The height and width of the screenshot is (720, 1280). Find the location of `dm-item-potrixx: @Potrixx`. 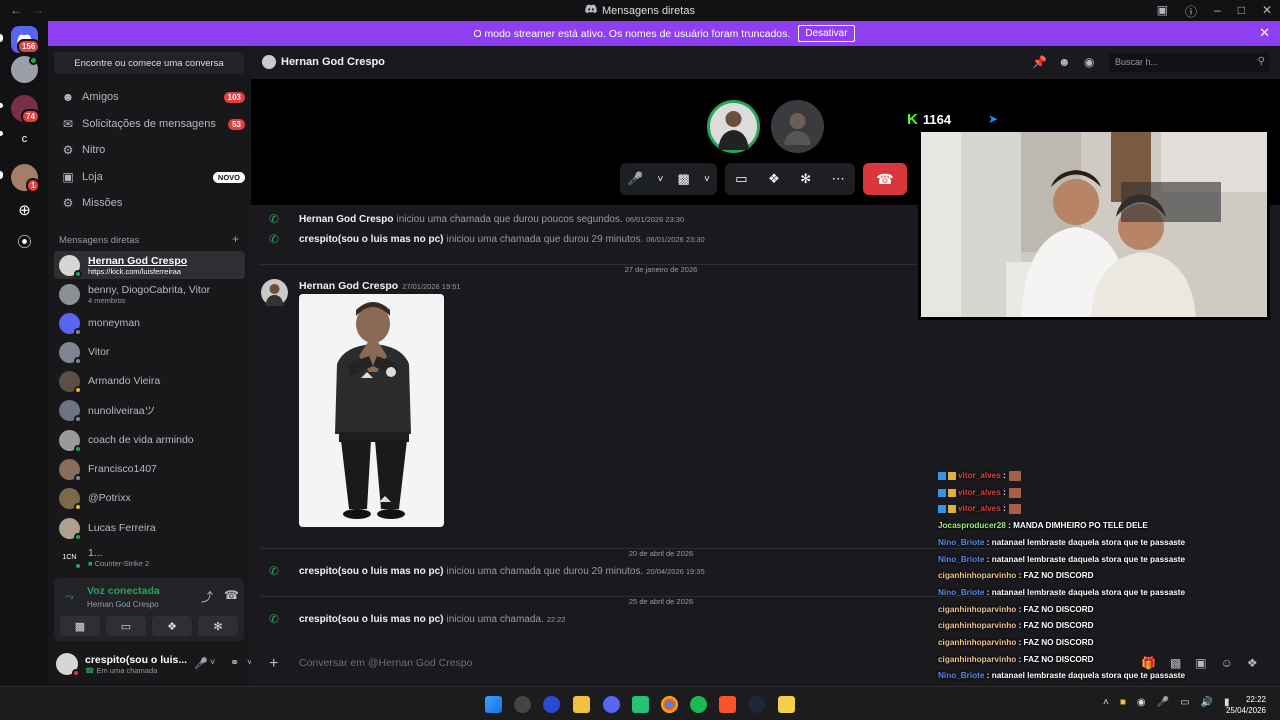

dm-item-potrixx: @Potrixx is located at coordinates (149, 498).